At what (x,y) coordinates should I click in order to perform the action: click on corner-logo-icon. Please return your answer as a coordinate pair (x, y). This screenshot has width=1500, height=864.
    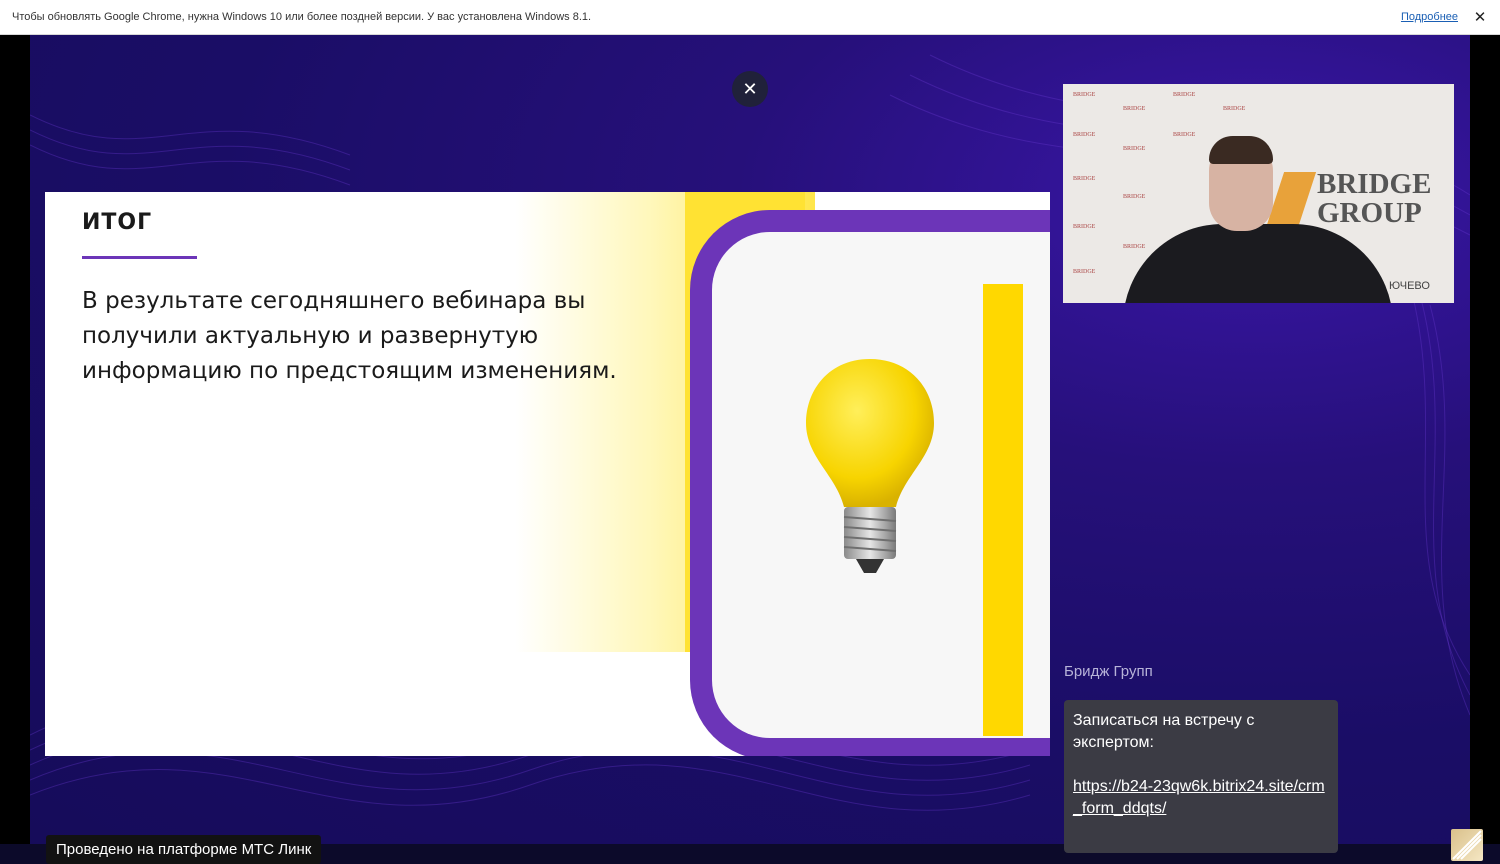
    Looking at the image, I should click on (1467, 845).